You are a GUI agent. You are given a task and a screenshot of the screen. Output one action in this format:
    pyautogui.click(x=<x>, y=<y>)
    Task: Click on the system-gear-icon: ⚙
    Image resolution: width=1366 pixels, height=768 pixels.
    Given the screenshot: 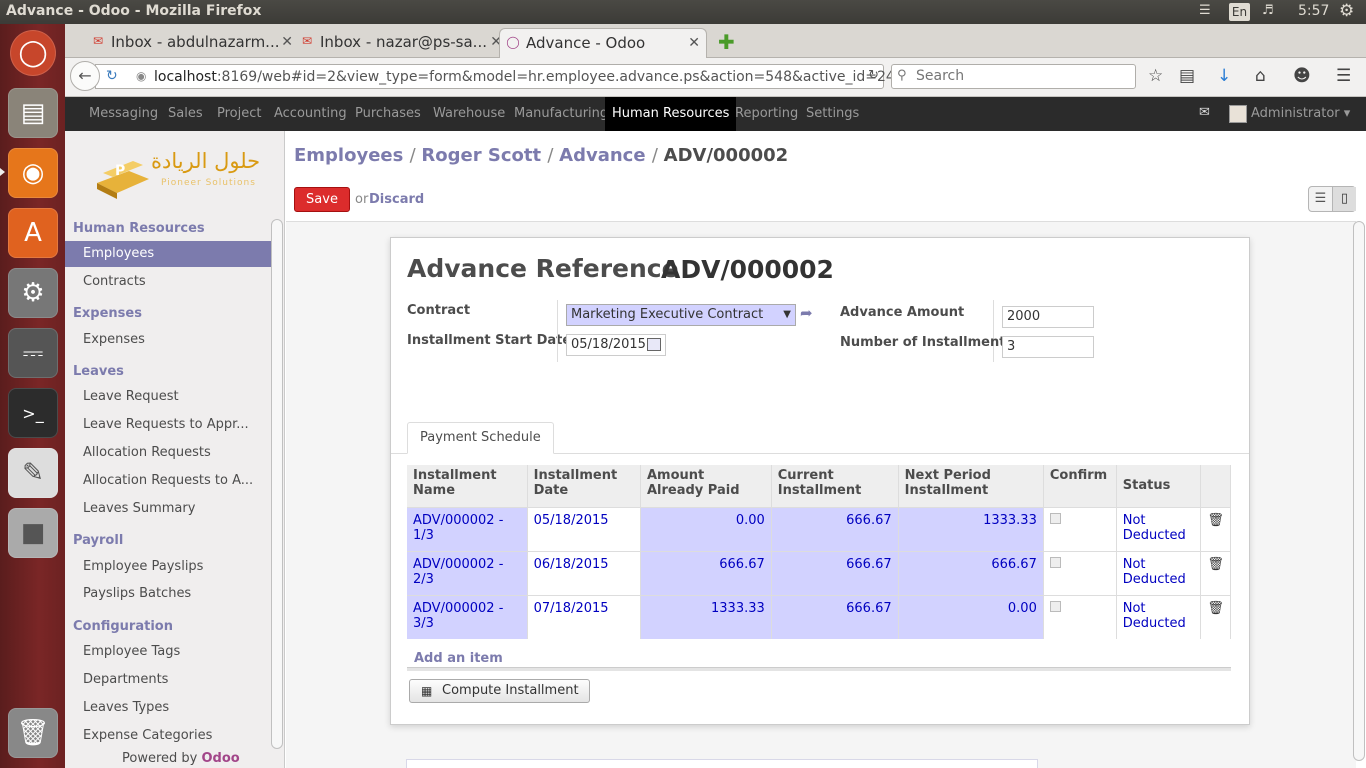 What is the action you would take?
    pyautogui.click(x=1346, y=11)
    